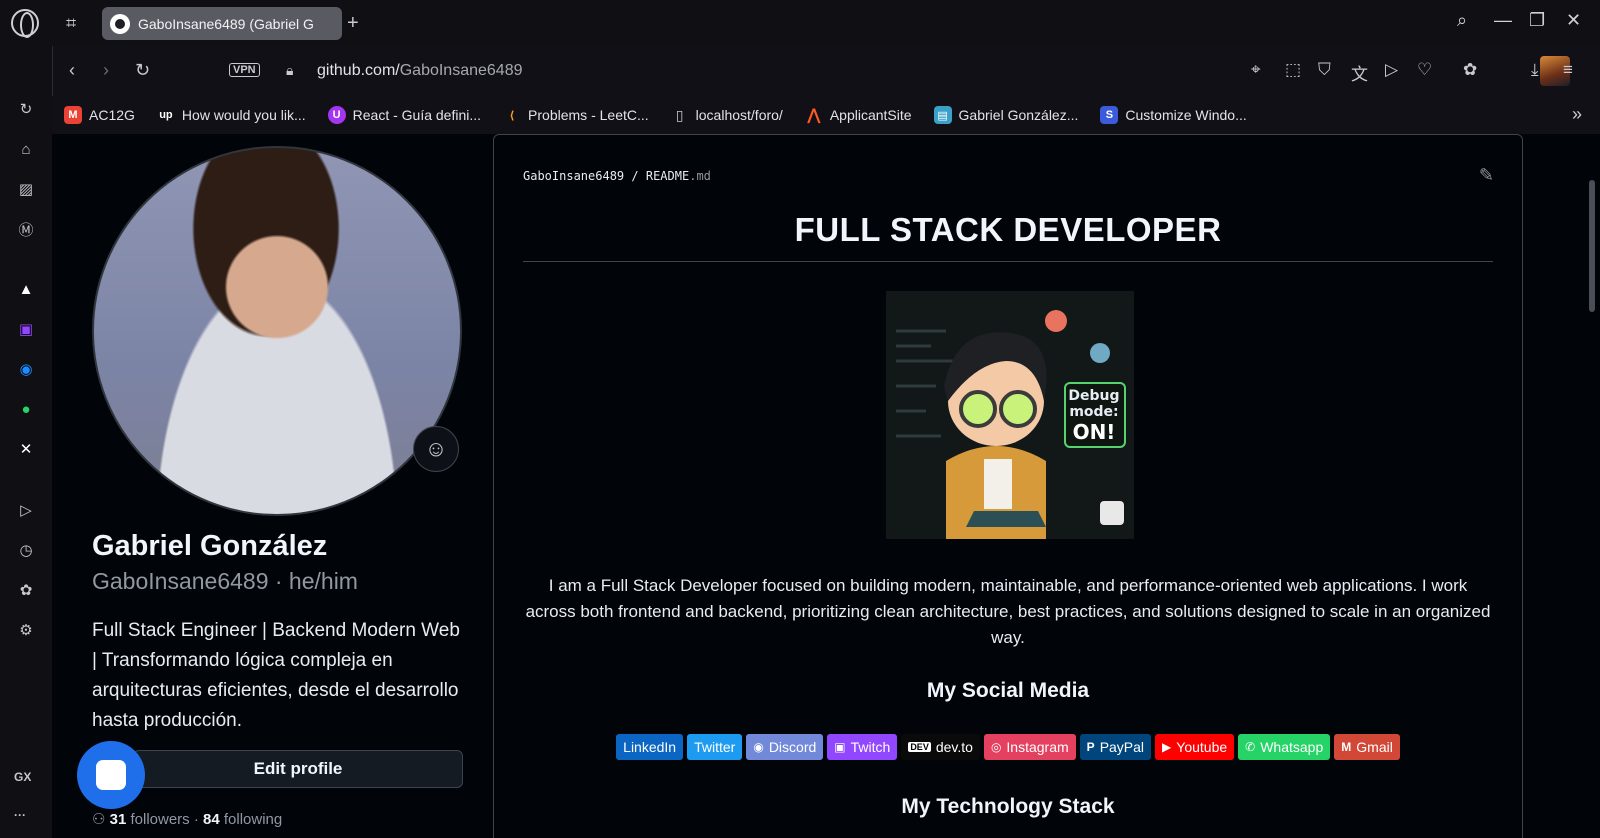 The image size is (1600, 838). I want to click on readme-path: GaboInsane6489 / README.md, so click(617, 176).